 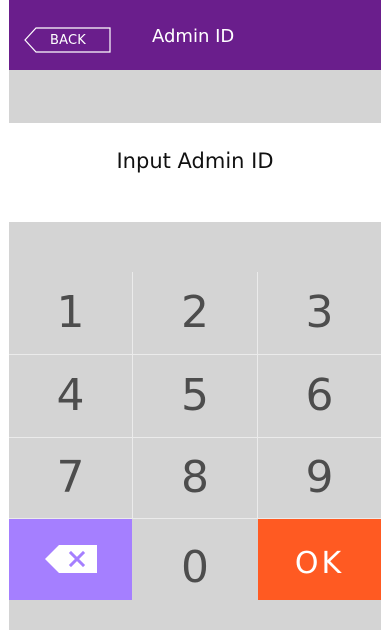 I want to click on back-button: BACK, so click(x=68, y=40).